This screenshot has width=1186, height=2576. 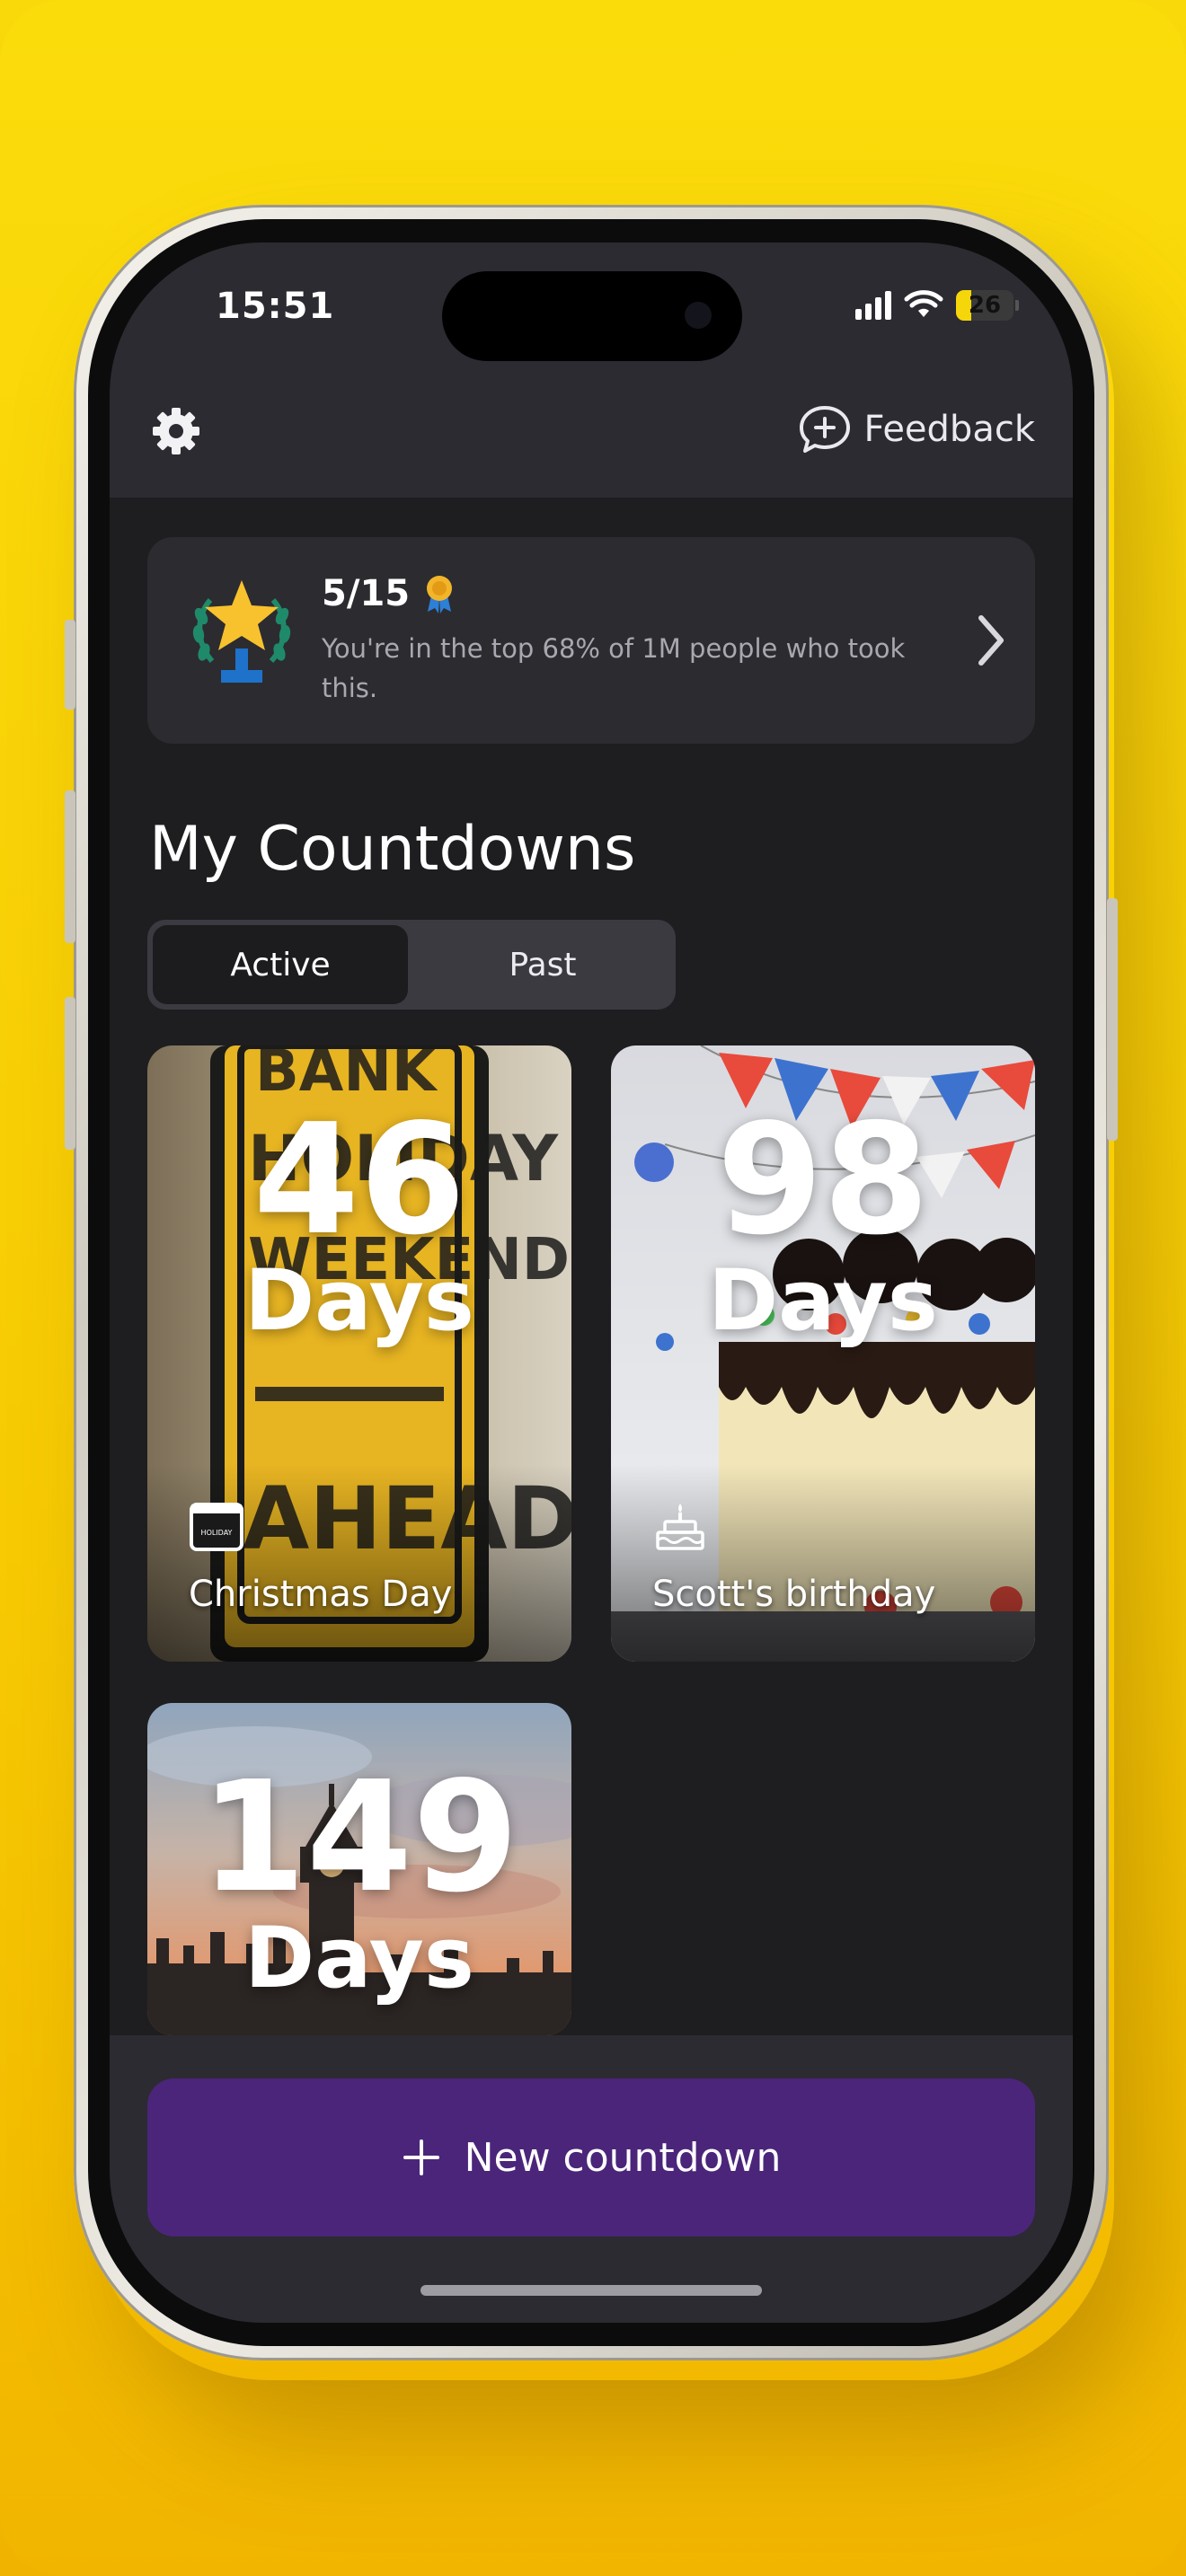 I want to click on chevron-right-icon, so click(x=991, y=640).